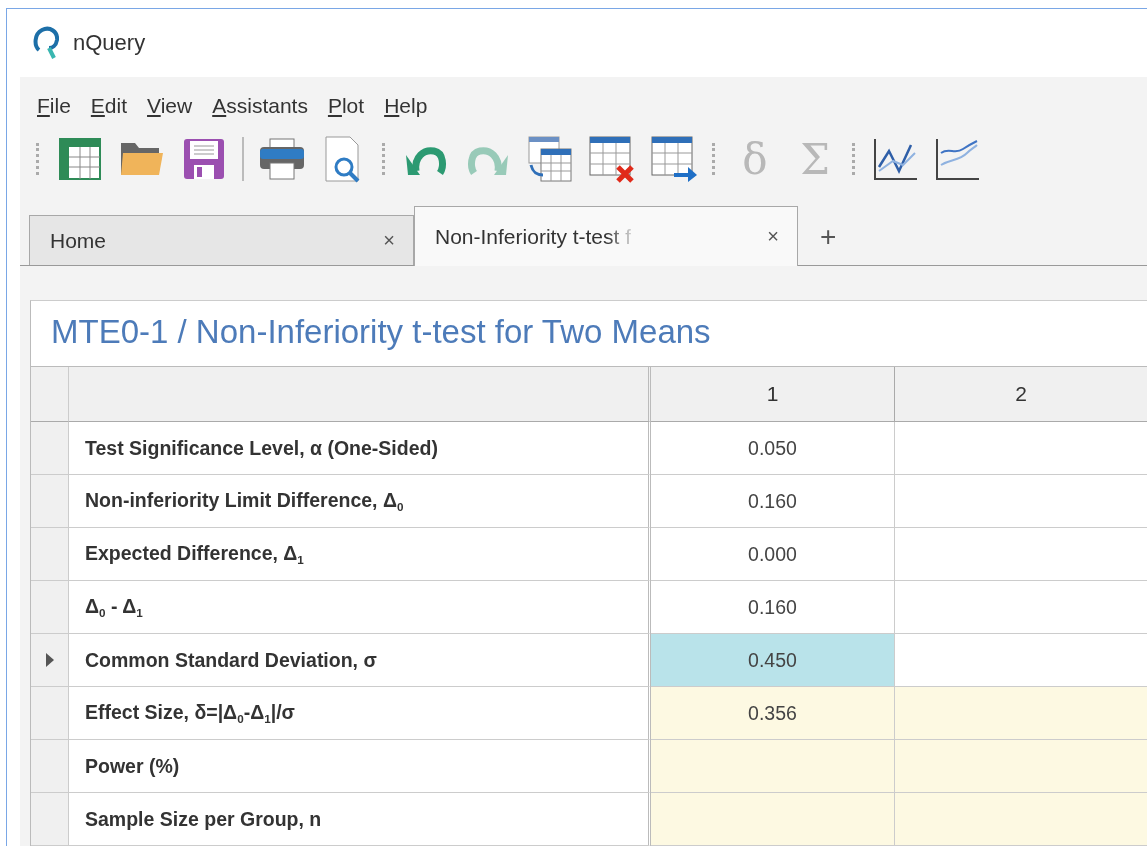  I want to click on table-delete-icon, so click(612, 159).